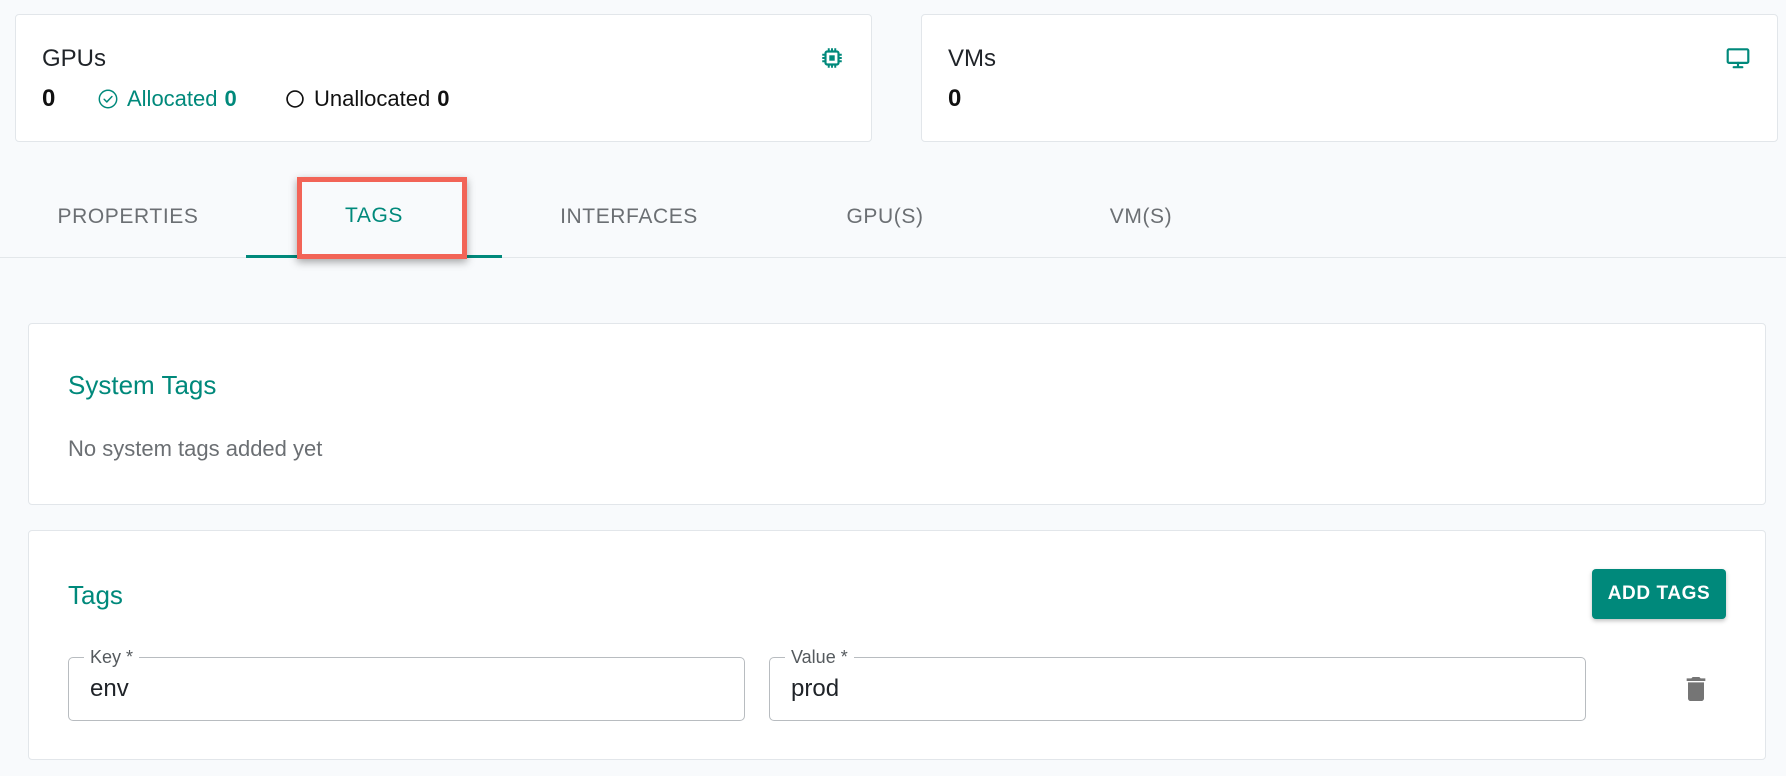 Image resolution: width=1786 pixels, height=776 pixels. Describe the element at coordinates (112, 657) in the screenshot. I see `tag-key-label: Key *` at that location.